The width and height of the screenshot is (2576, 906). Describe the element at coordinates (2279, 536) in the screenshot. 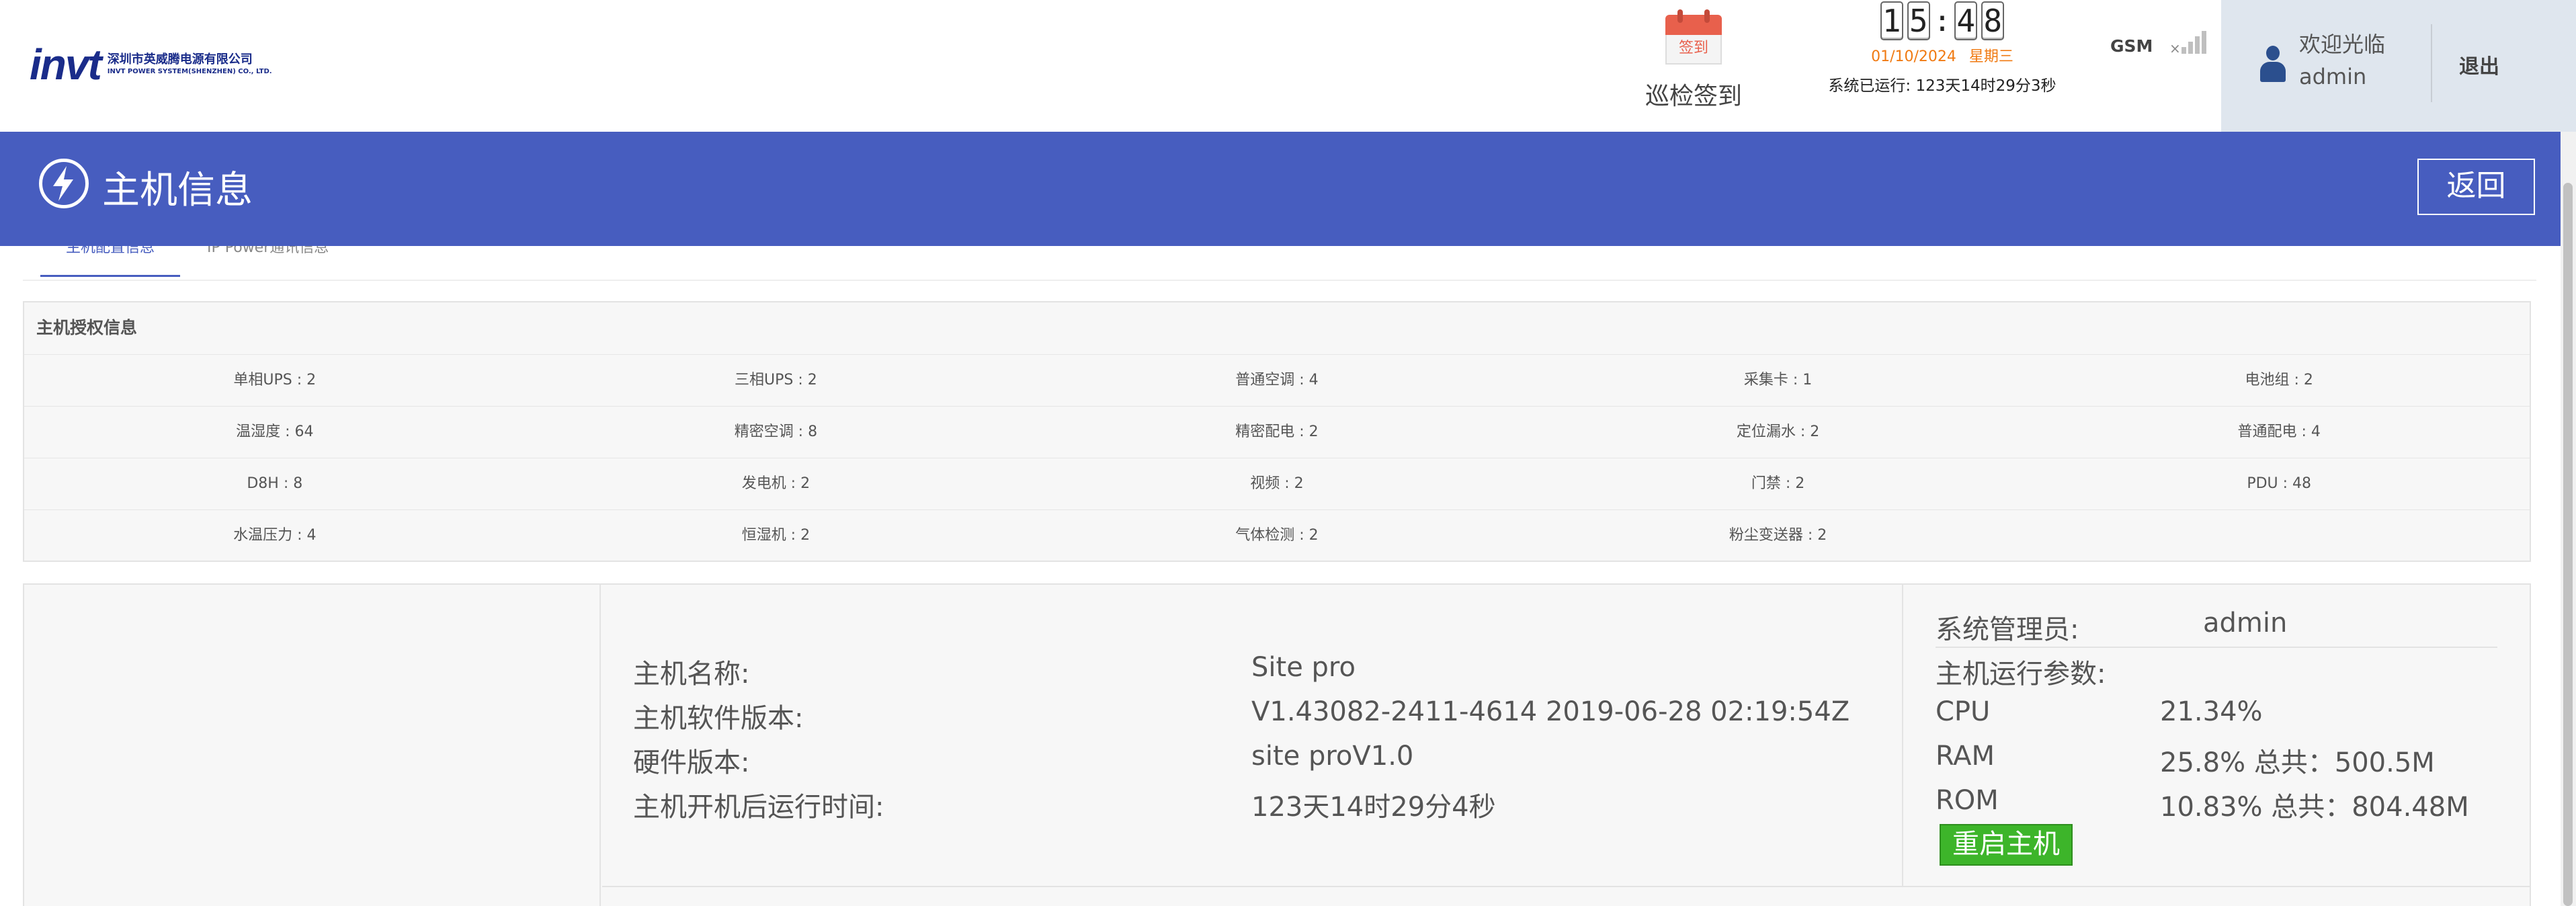

I see `auth-cell` at that location.